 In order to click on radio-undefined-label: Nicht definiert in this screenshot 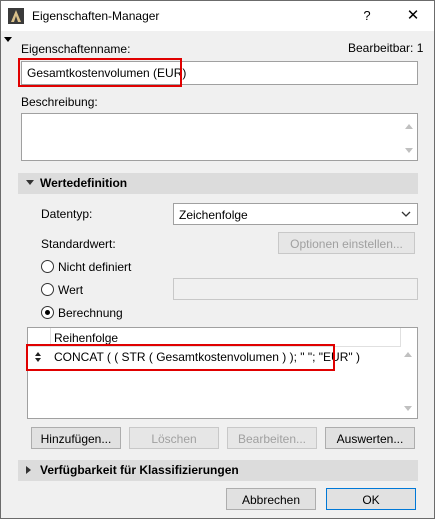, I will do `click(95, 267)`.